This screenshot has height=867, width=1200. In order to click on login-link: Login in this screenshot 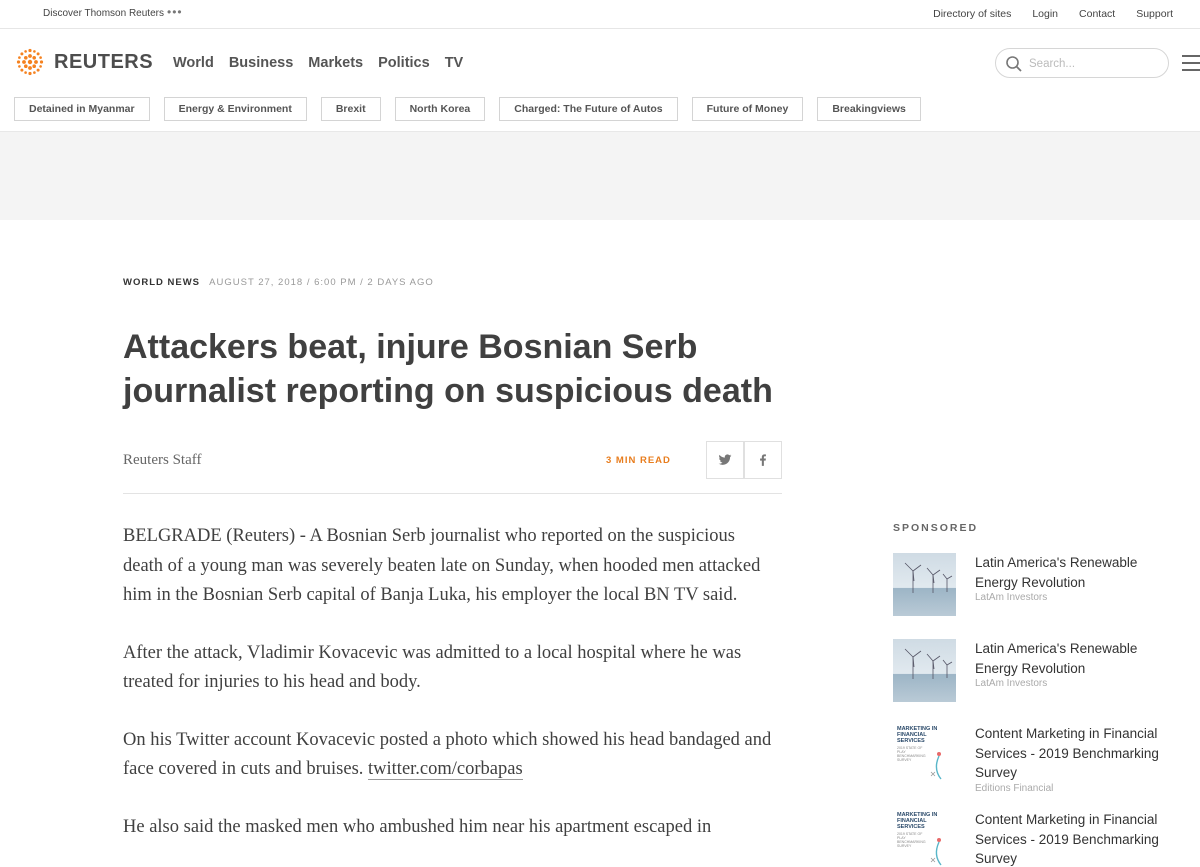, I will do `click(1045, 14)`.